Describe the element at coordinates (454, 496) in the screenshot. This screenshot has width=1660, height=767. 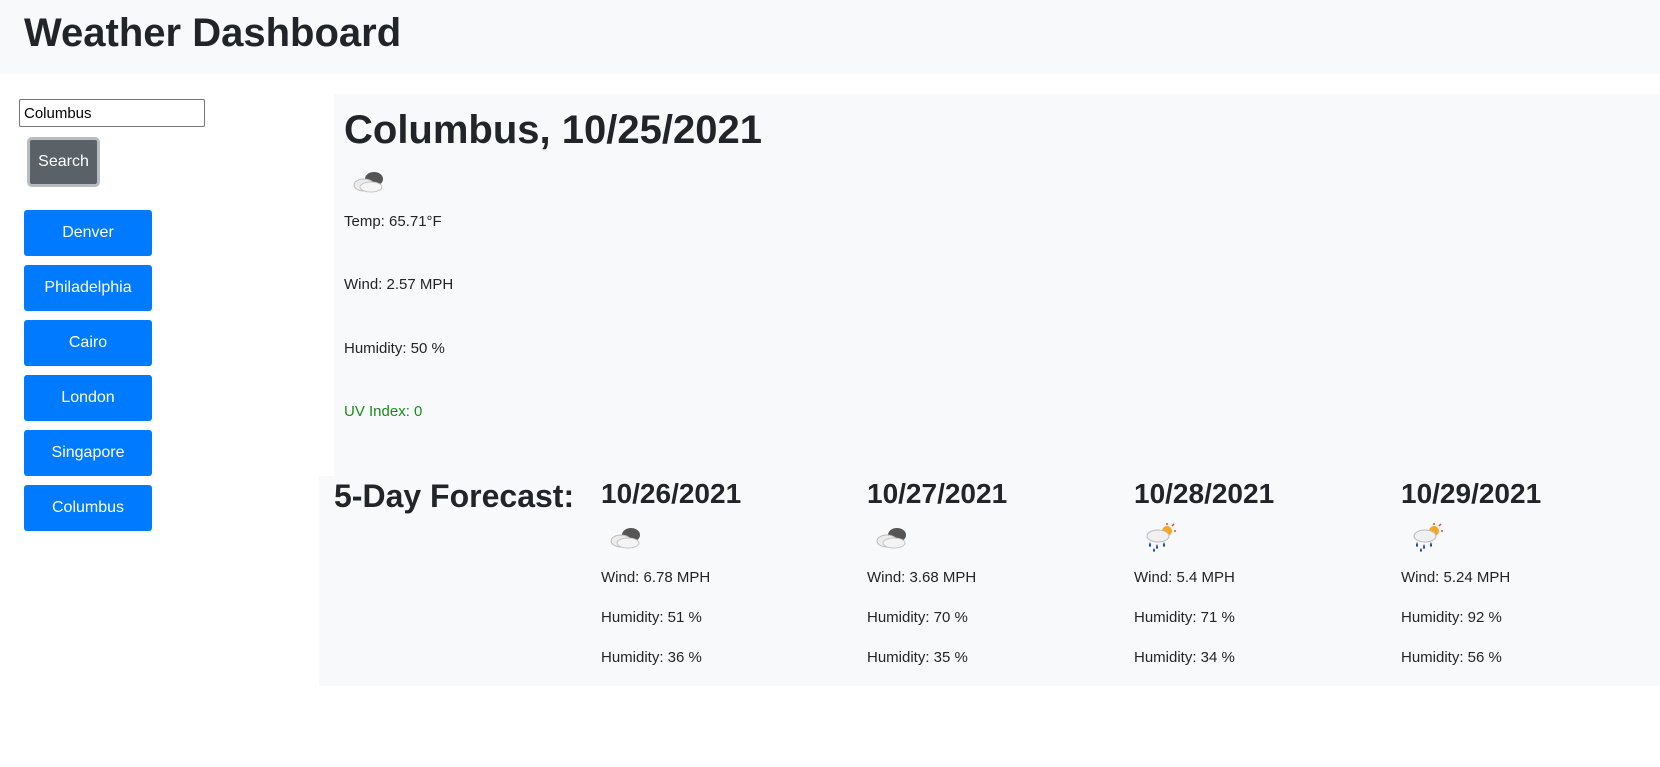
I see `forecast-title: 5-Day Forecast:` at that location.